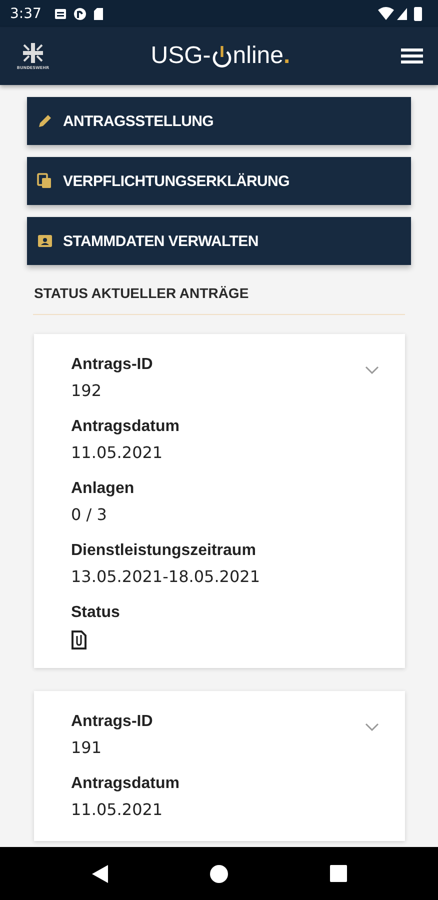 This screenshot has height=900, width=438. I want to click on menu-button: STAMMDATEN VERWALTEN, so click(219, 241).